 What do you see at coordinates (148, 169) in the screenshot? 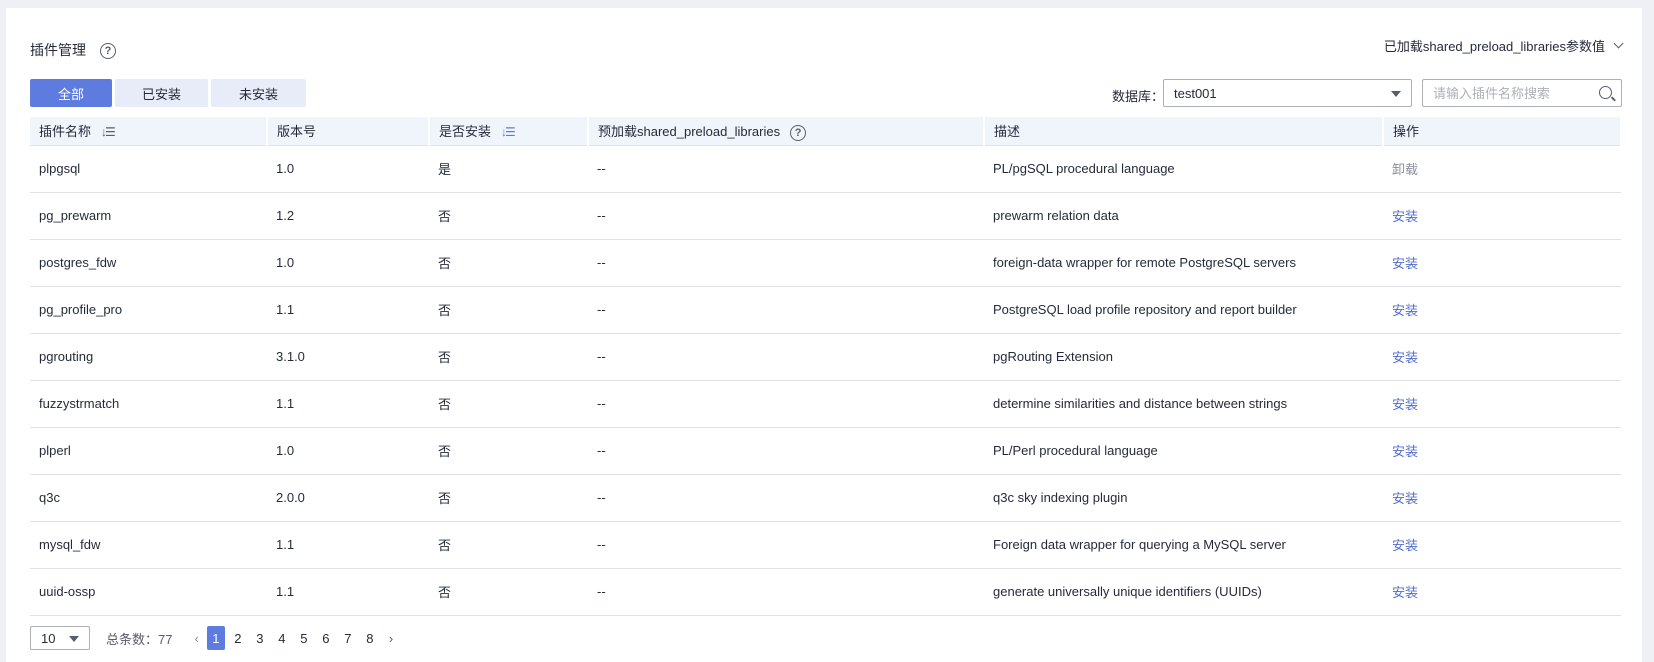
I see `plugin-name-cell: plpgsql` at bounding box center [148, 169].